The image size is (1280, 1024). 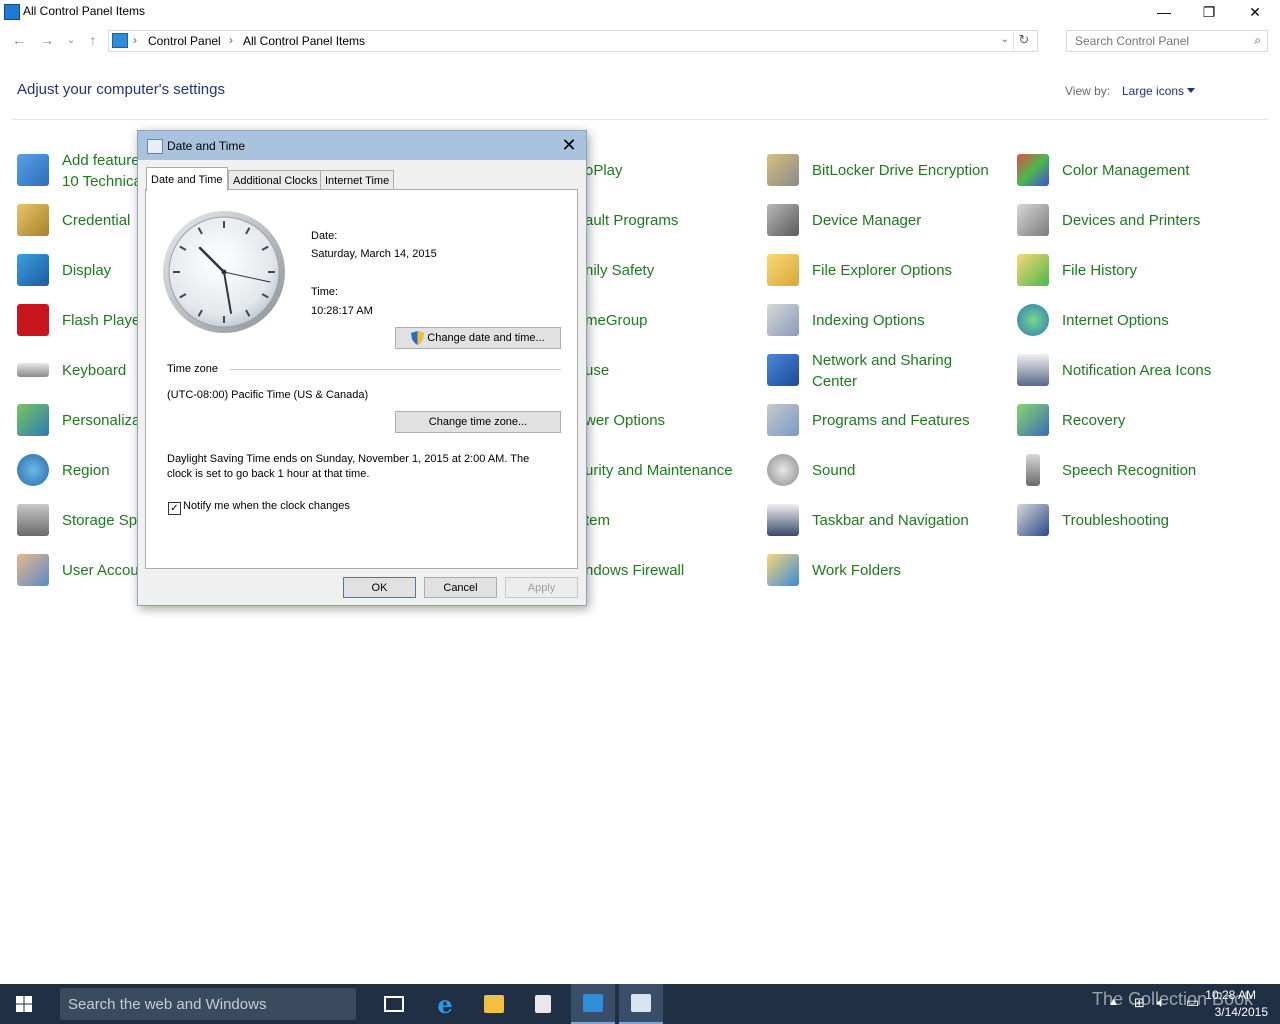 What do you see at coordinates (1137, 470) in the screenshot?
I see `item-speech-recognition: Speech Recognition` at bounding box center [1137, 470].